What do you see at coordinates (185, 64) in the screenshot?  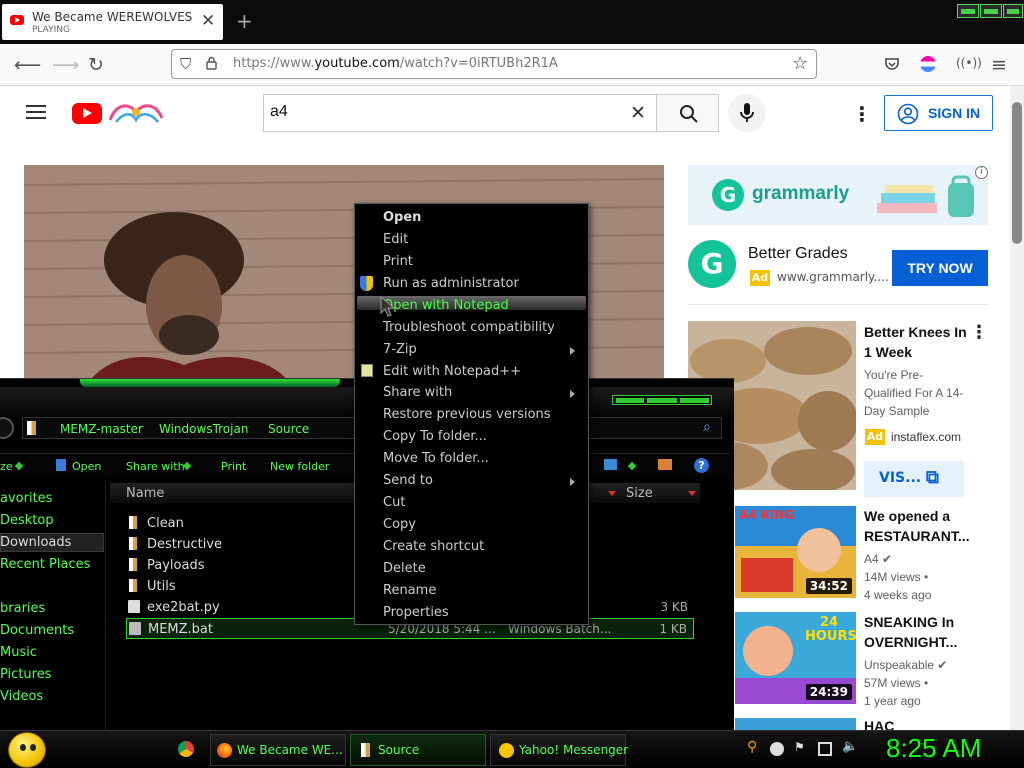 I see `shield-icon: ⛉` at bounding box center [185, 64].